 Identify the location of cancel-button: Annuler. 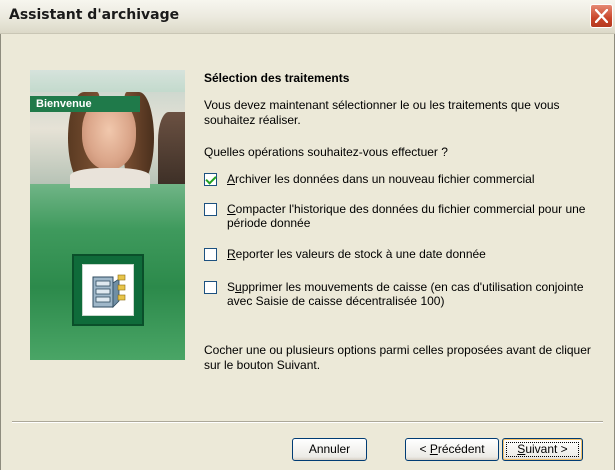
(329, 449).